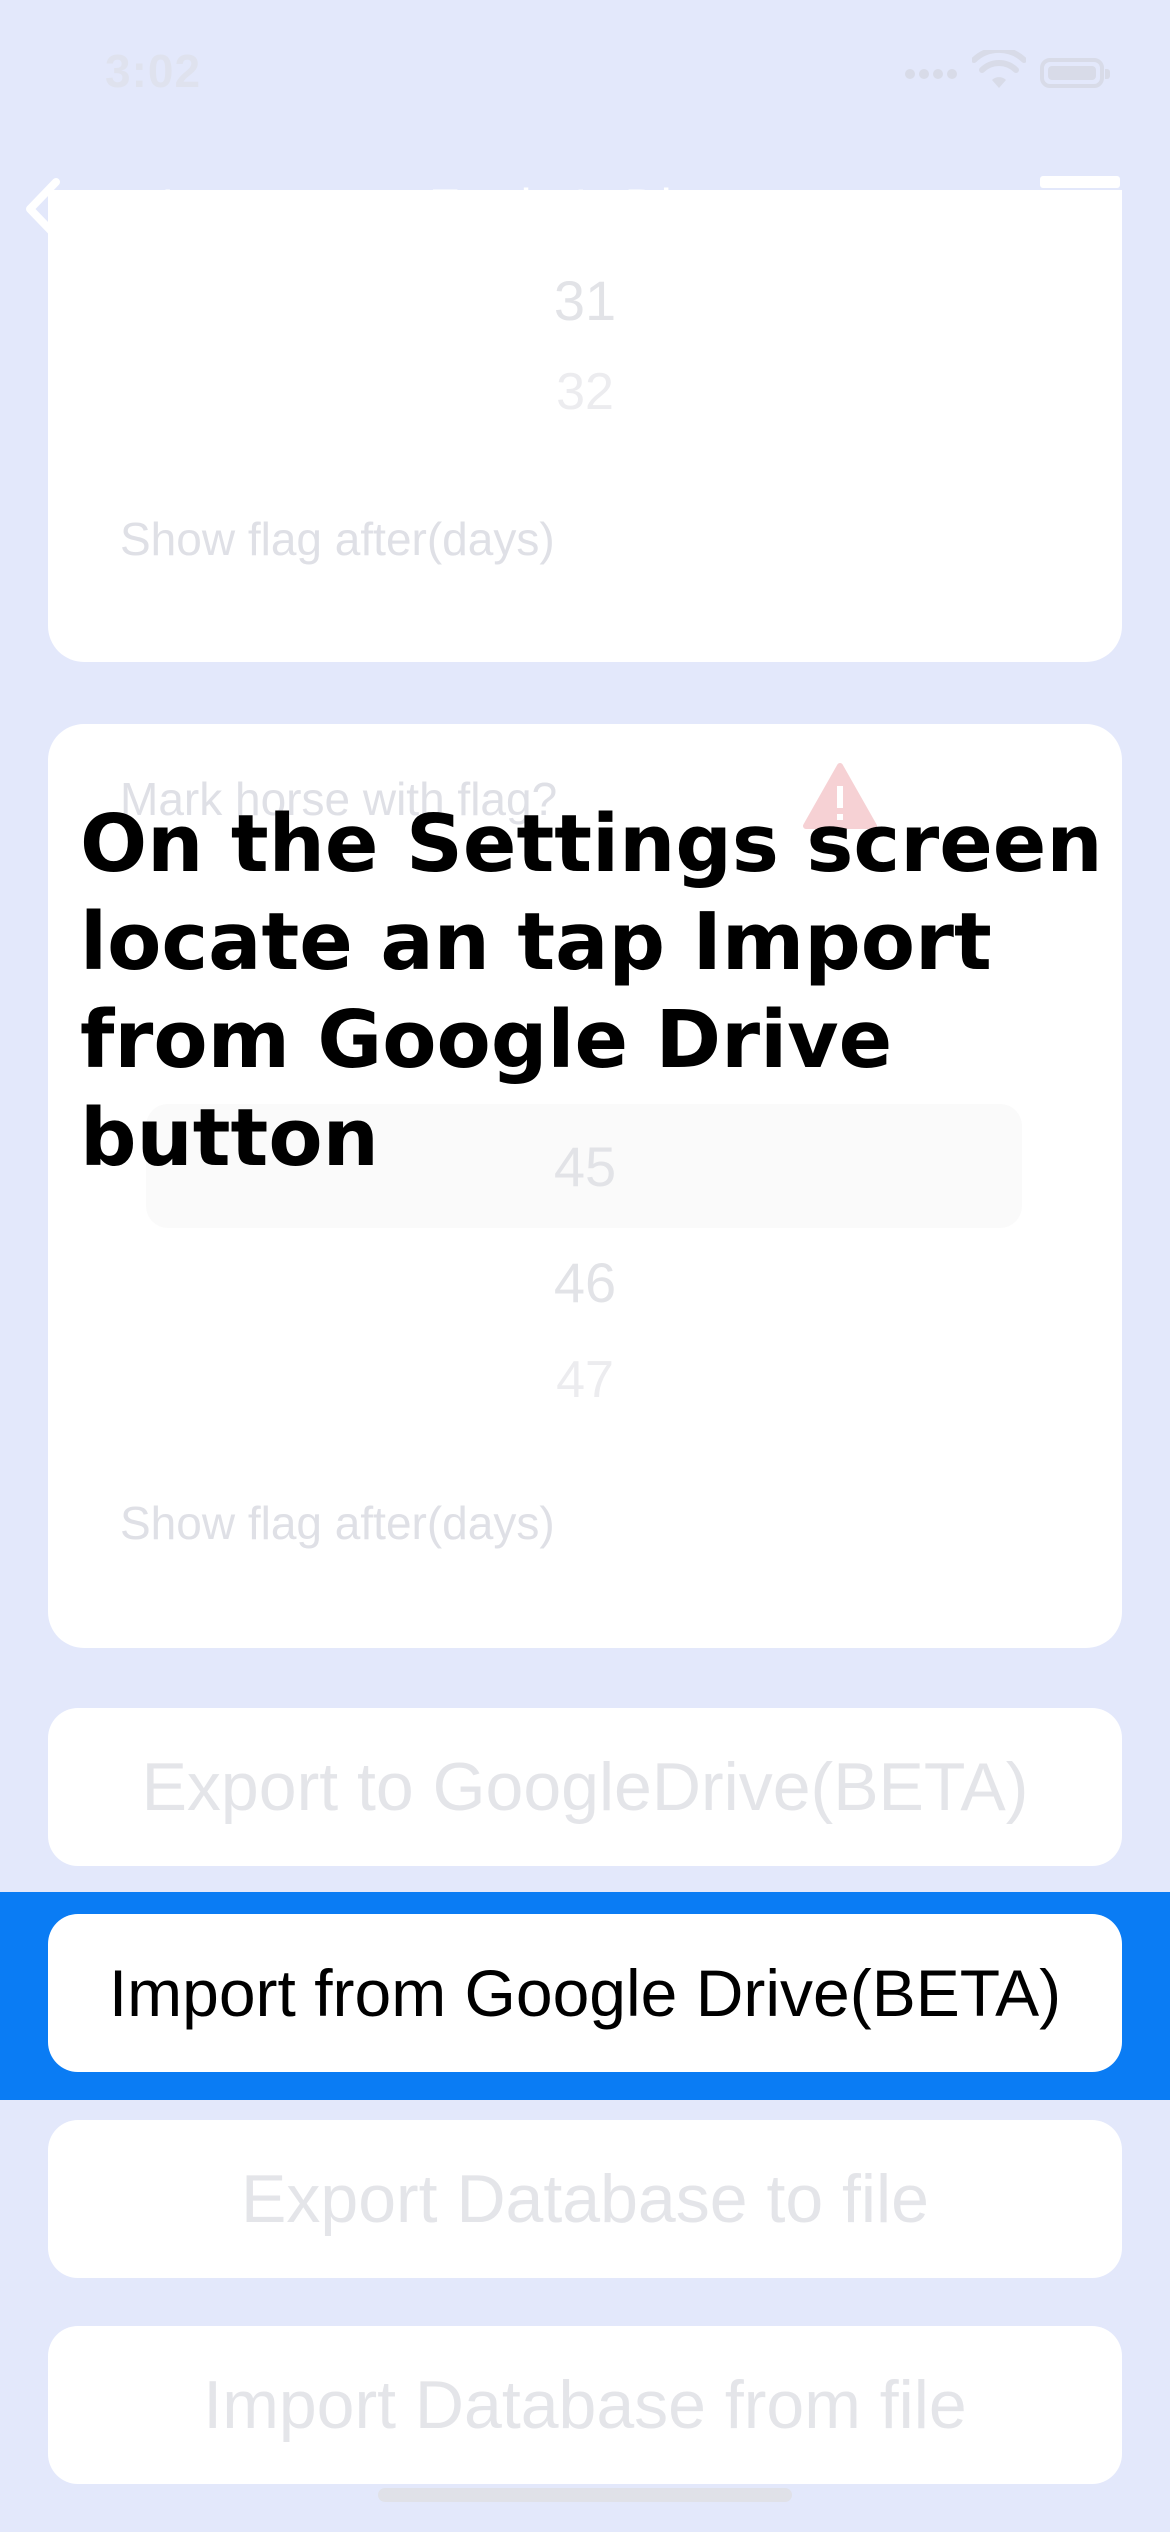 Image resolution: width=1170 pixels, height=2532 pixels. What do you see at coordinates (585, 300) in the screenshot?
I see `picker-value: 31` at bounding box center [585, 300].